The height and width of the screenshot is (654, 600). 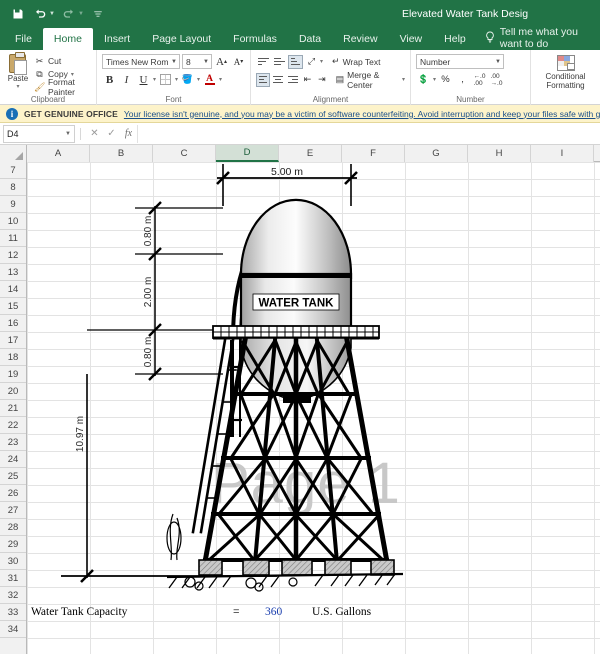 I want to click on accounting-dropdown-icon: ▾, so click(x=434, y=79).